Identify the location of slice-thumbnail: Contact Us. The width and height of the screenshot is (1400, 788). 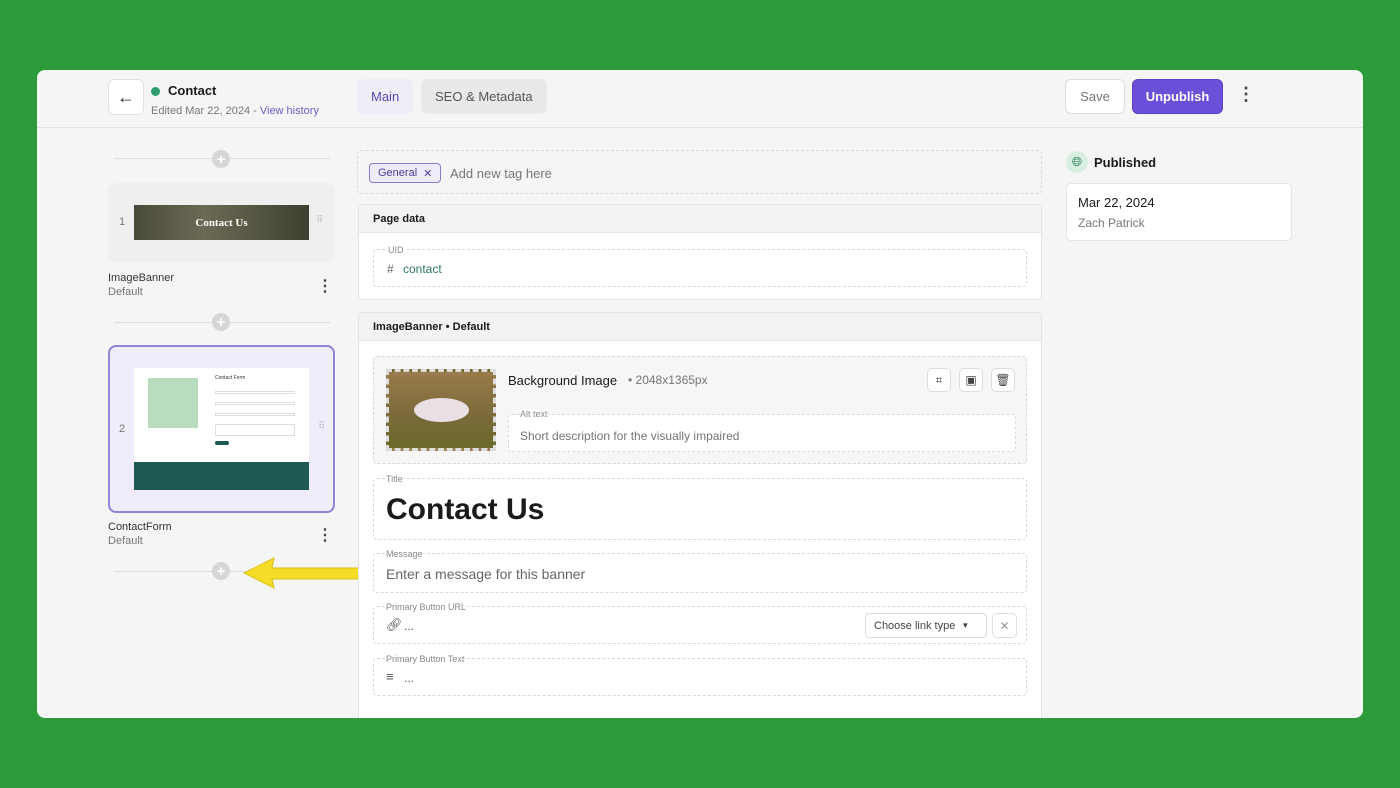
(221, 222).